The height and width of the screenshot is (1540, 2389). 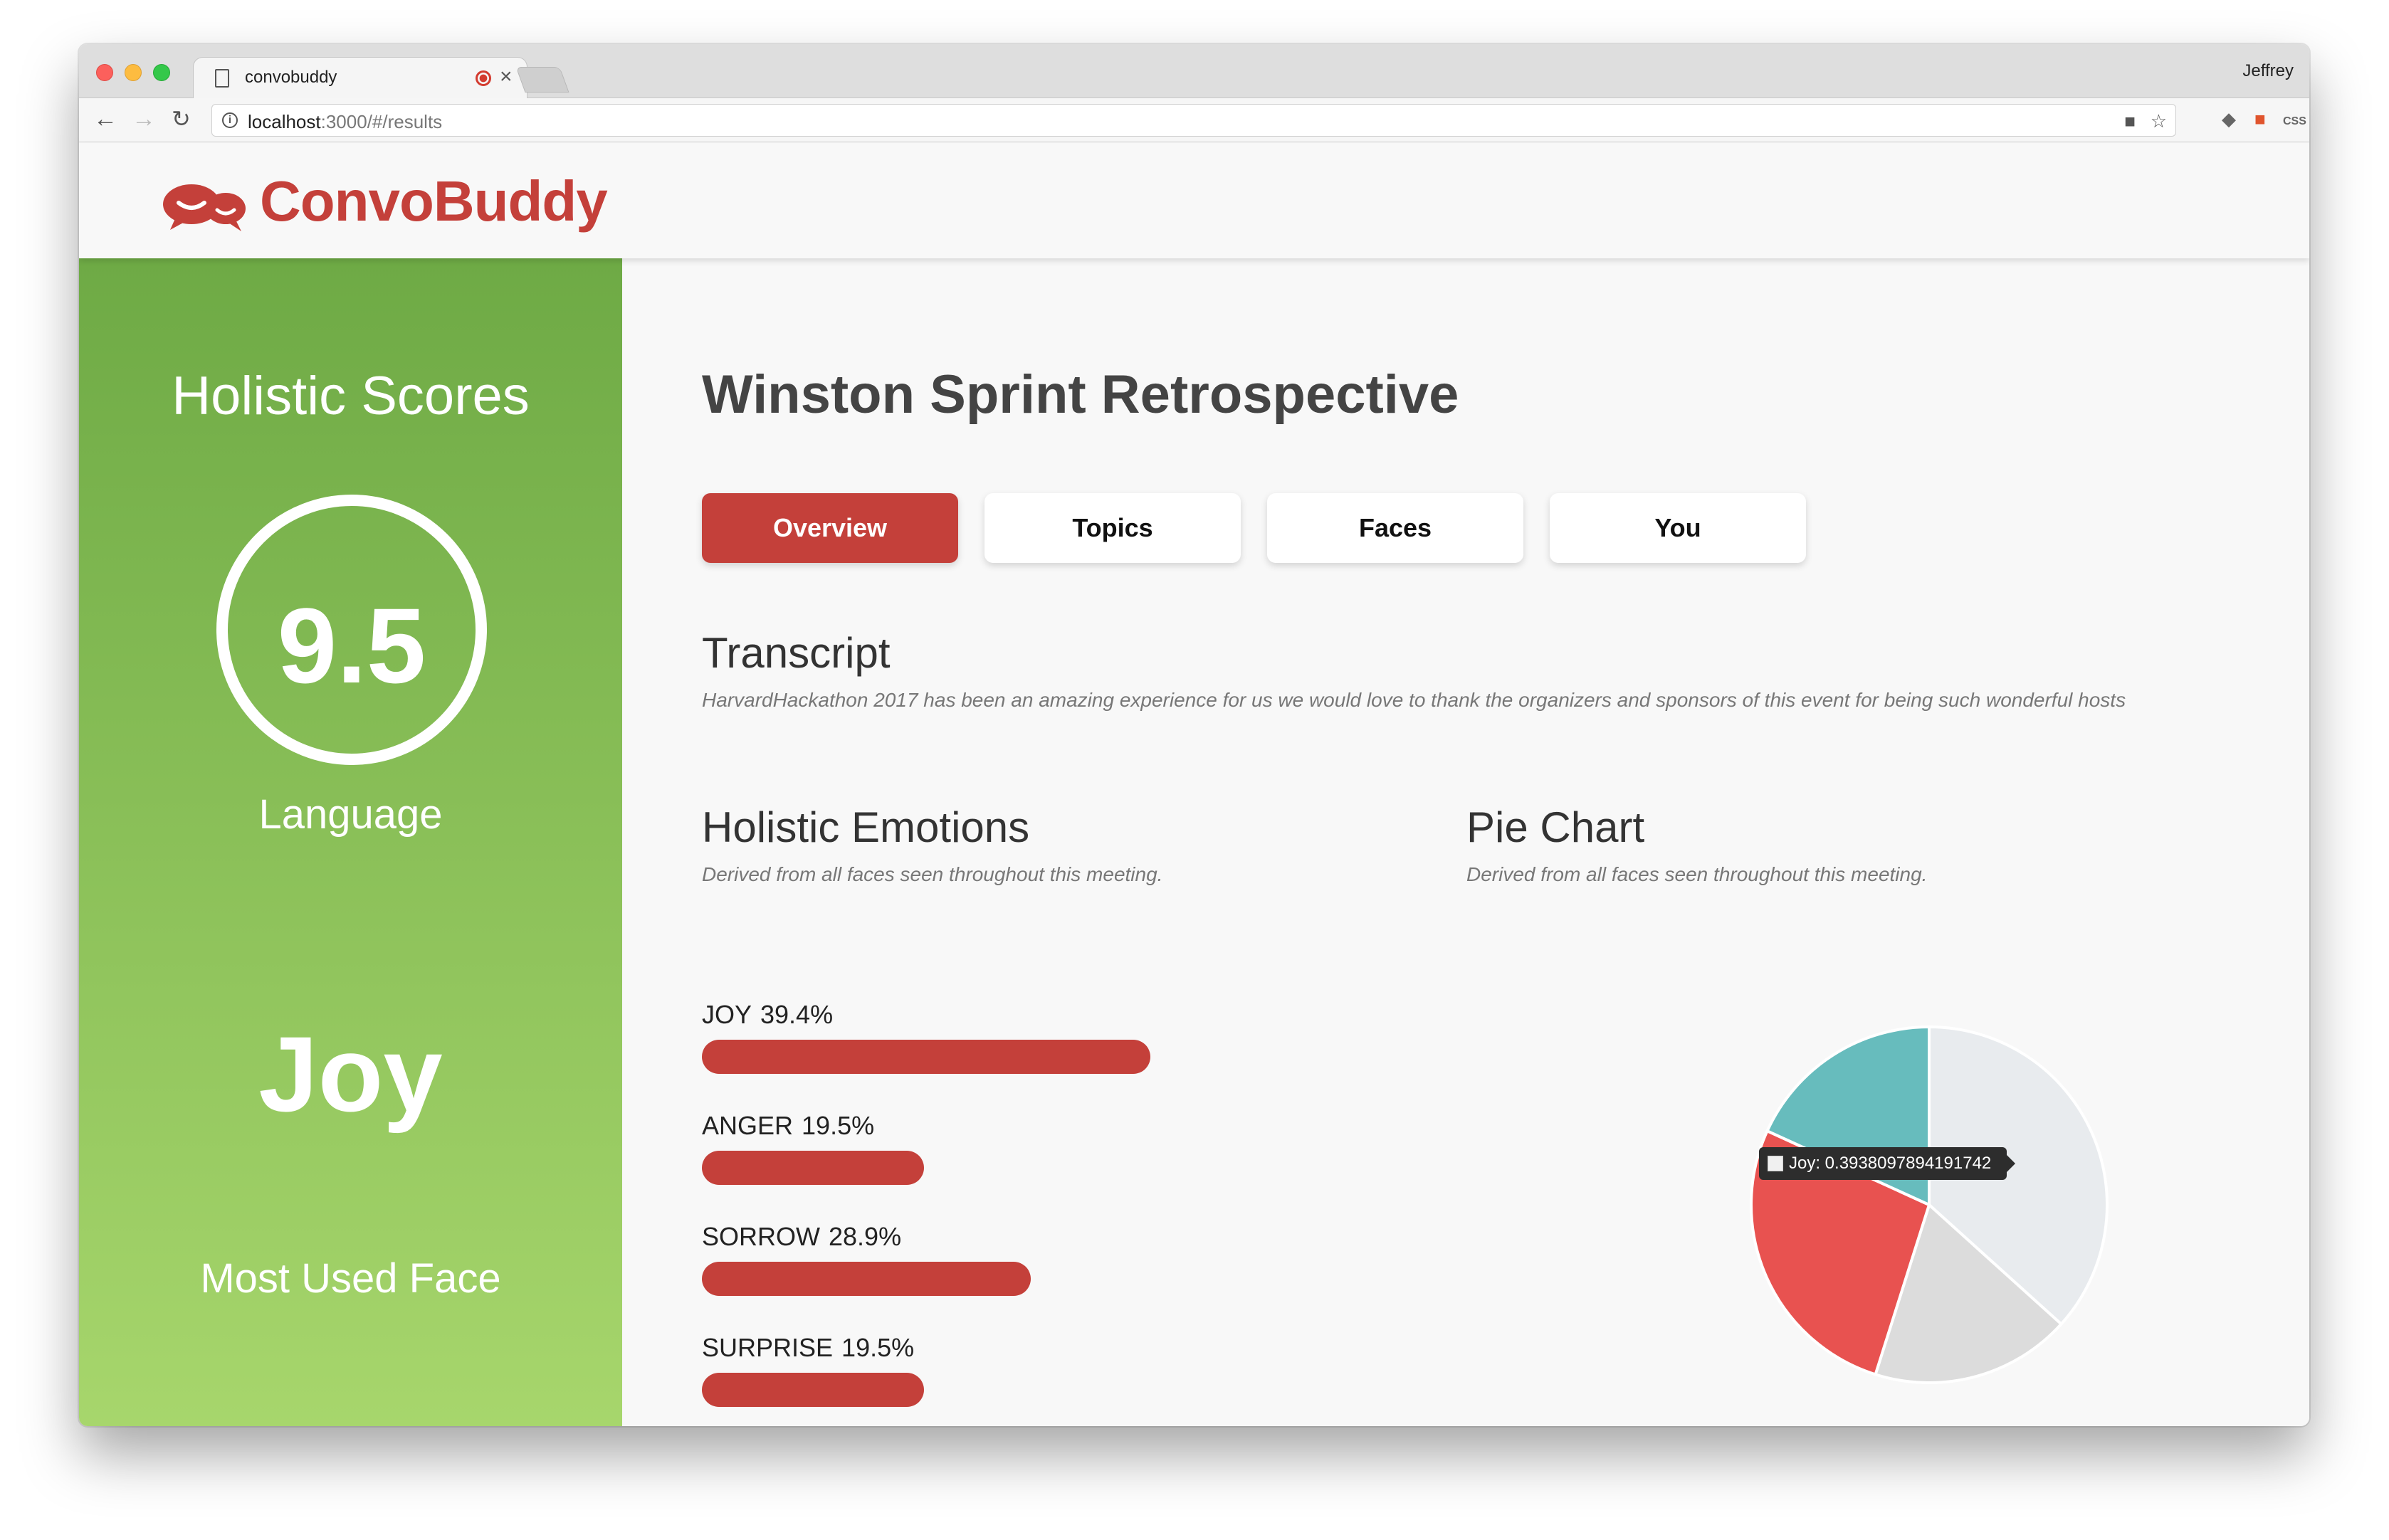 I want to click on bookmark-star-icon: ☆, so click(x=2159, y=121).